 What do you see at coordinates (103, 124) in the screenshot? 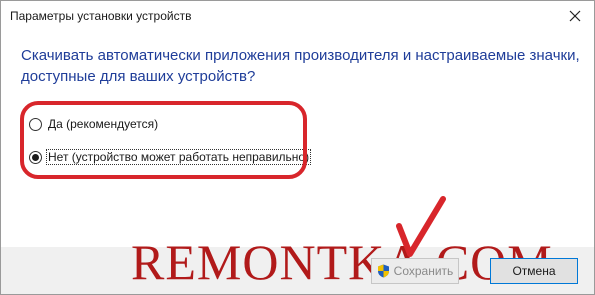
I see `radio-label-yes: Да (рекомендуется)` at bounding box center [103, 124].